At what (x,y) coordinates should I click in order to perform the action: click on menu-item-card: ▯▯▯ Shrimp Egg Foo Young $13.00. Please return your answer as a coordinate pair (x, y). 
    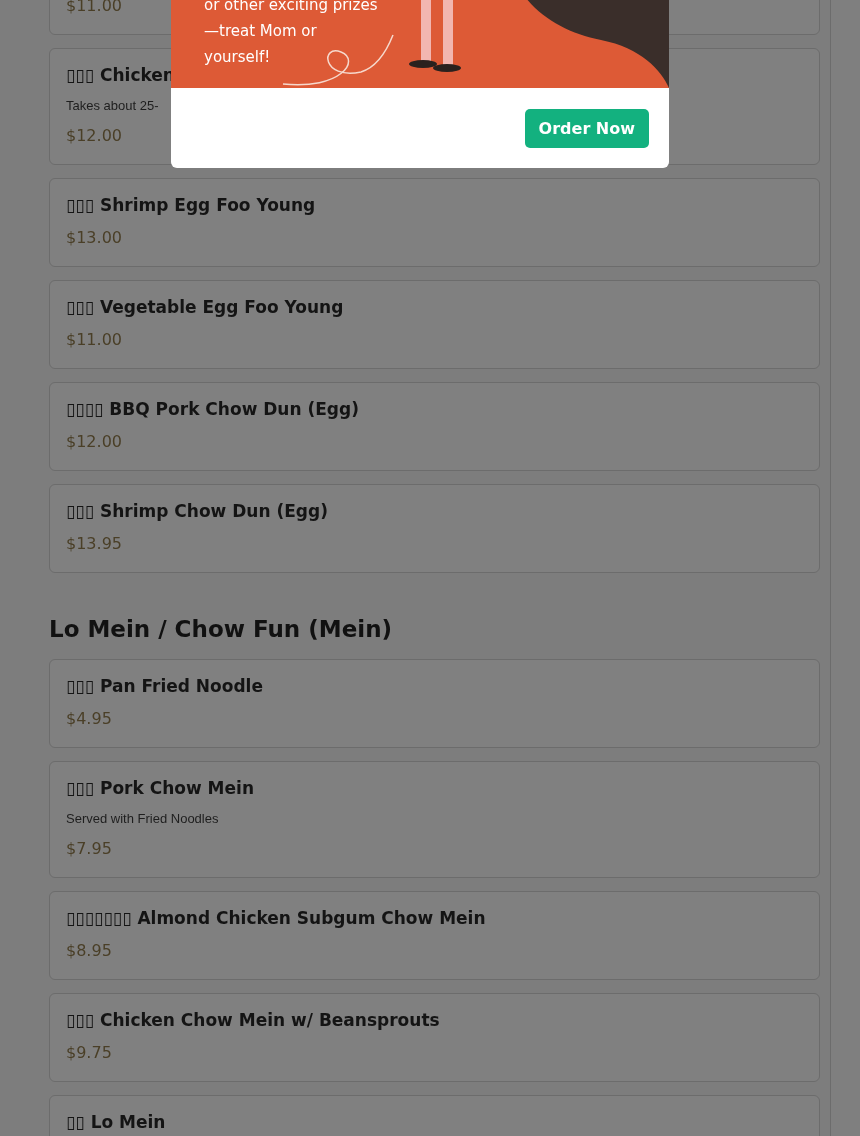
    Looking at the image, I should click on (434, 222).